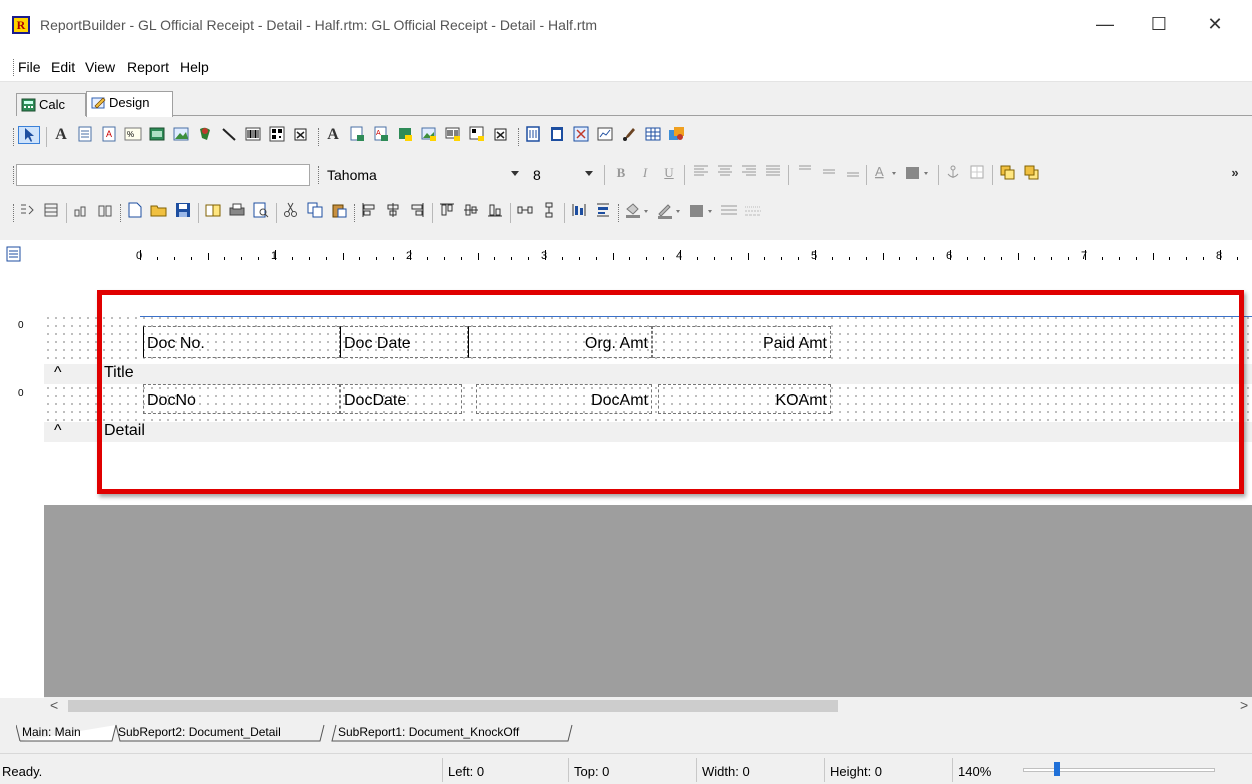  I want to click on same-width-icon, so click(579, 211).